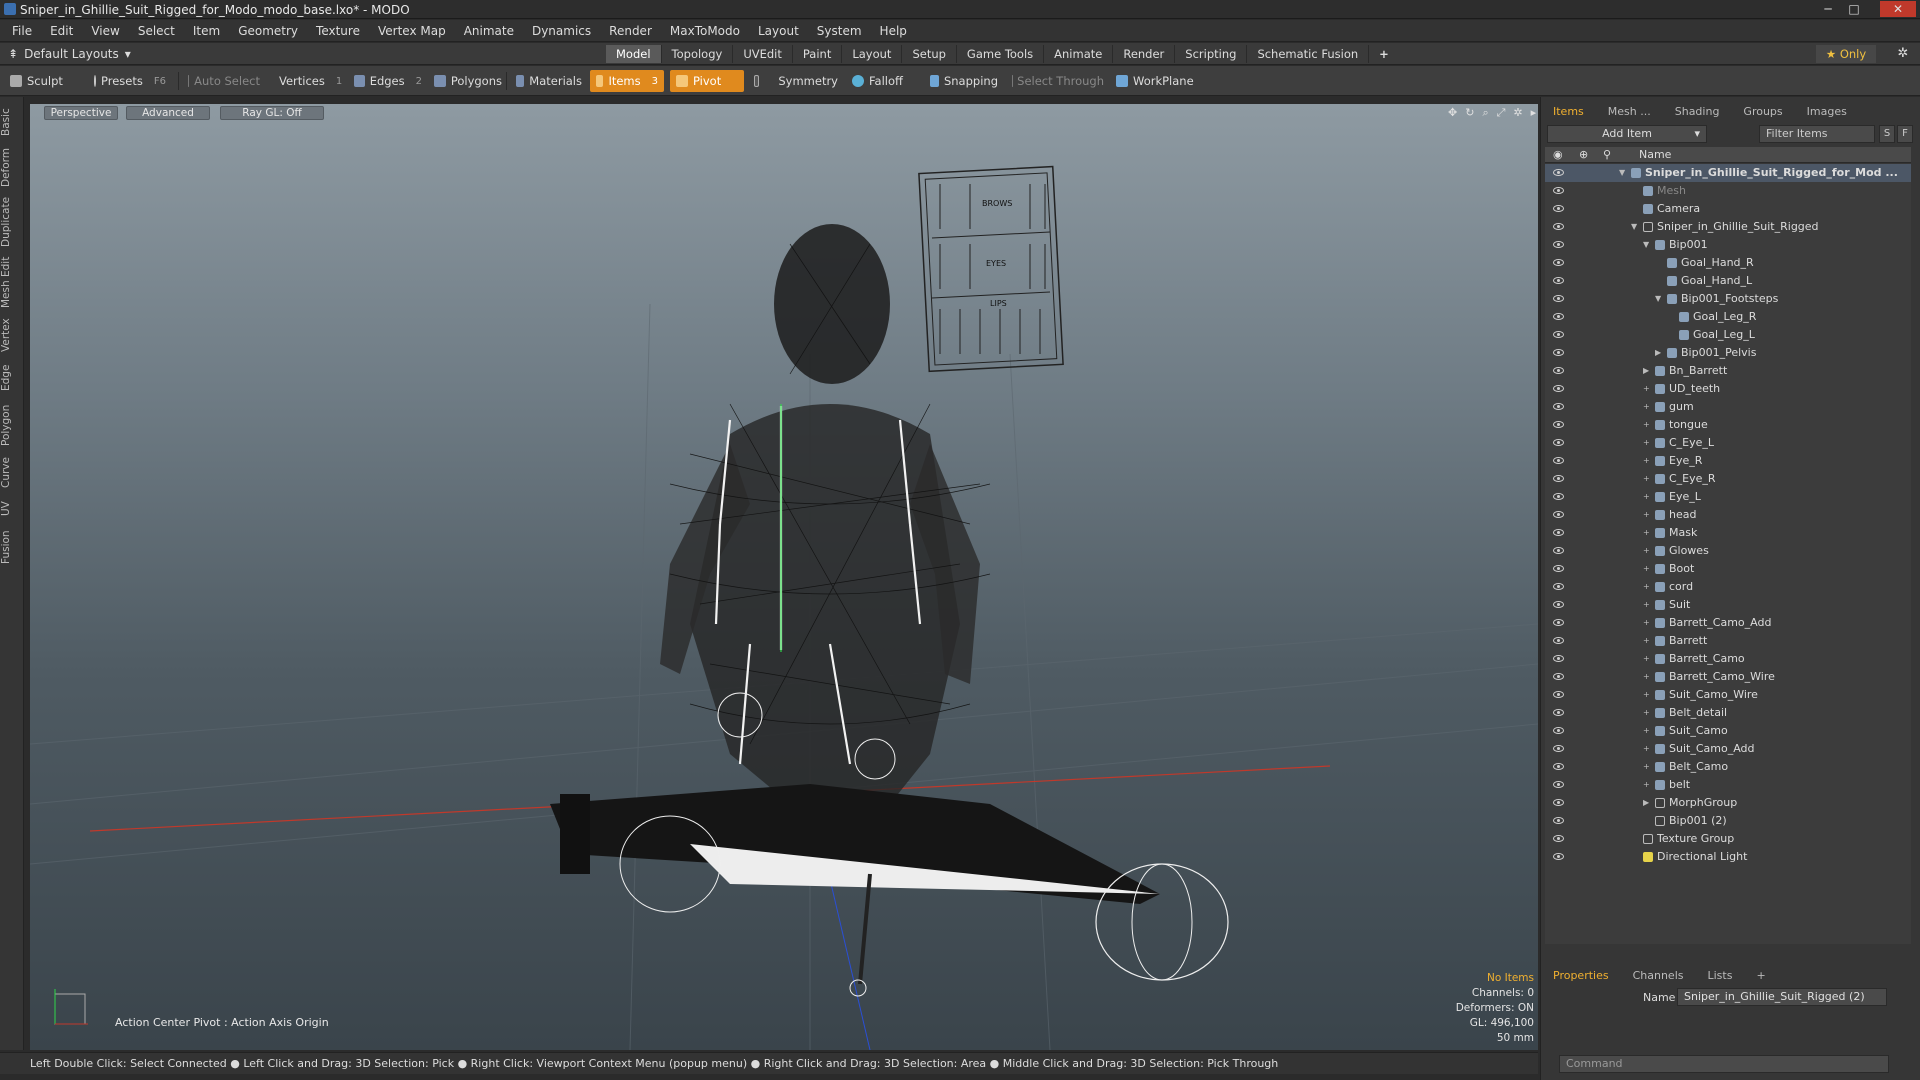 Image resolution: width=1920 pixels, height=1080 pixels. What do you see at coordinates (1728, 209) in the screenshot?
I see `item-row: Camera` at bounding box center [1728, 209].